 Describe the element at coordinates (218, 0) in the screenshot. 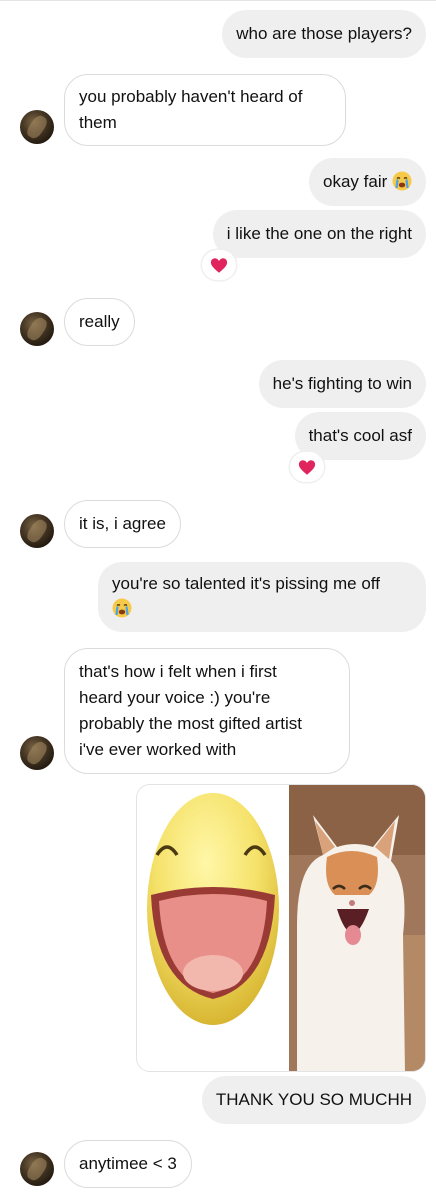

I see `top-divider` at that location.